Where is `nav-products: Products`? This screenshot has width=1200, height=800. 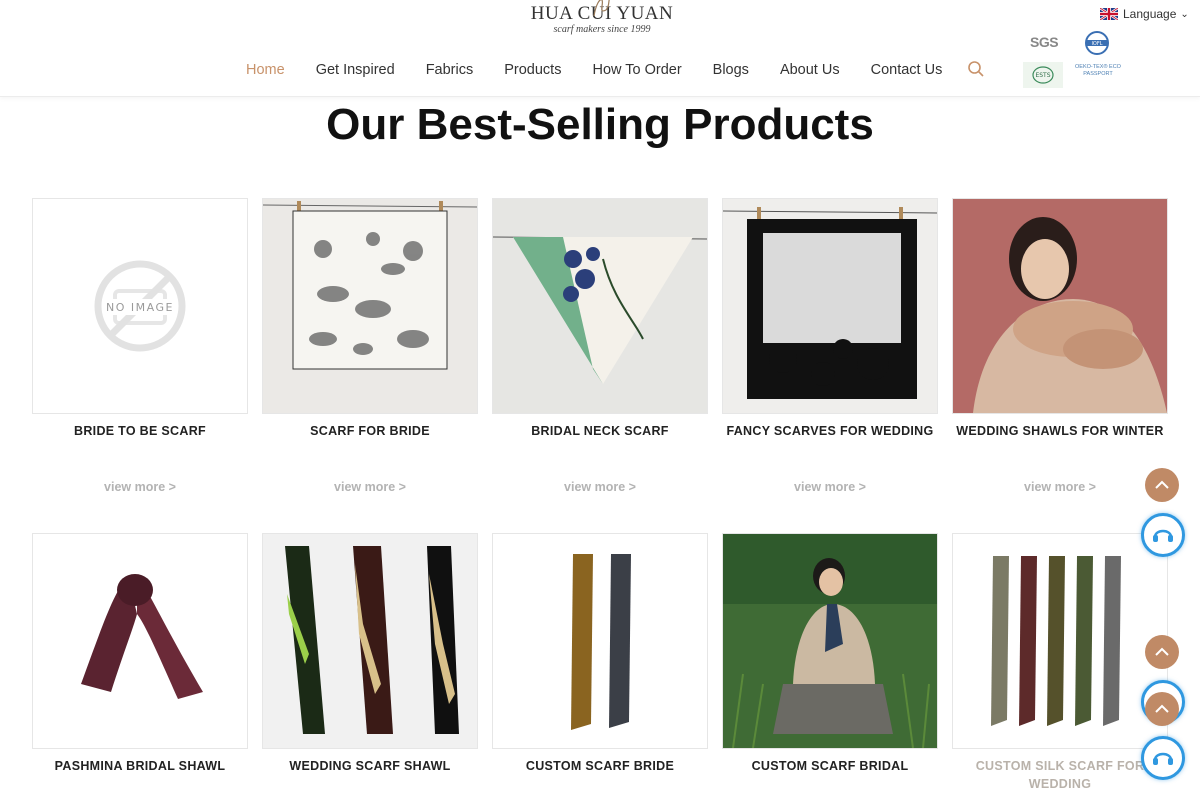 nav-products: Products is located at coordinates (532, 71).